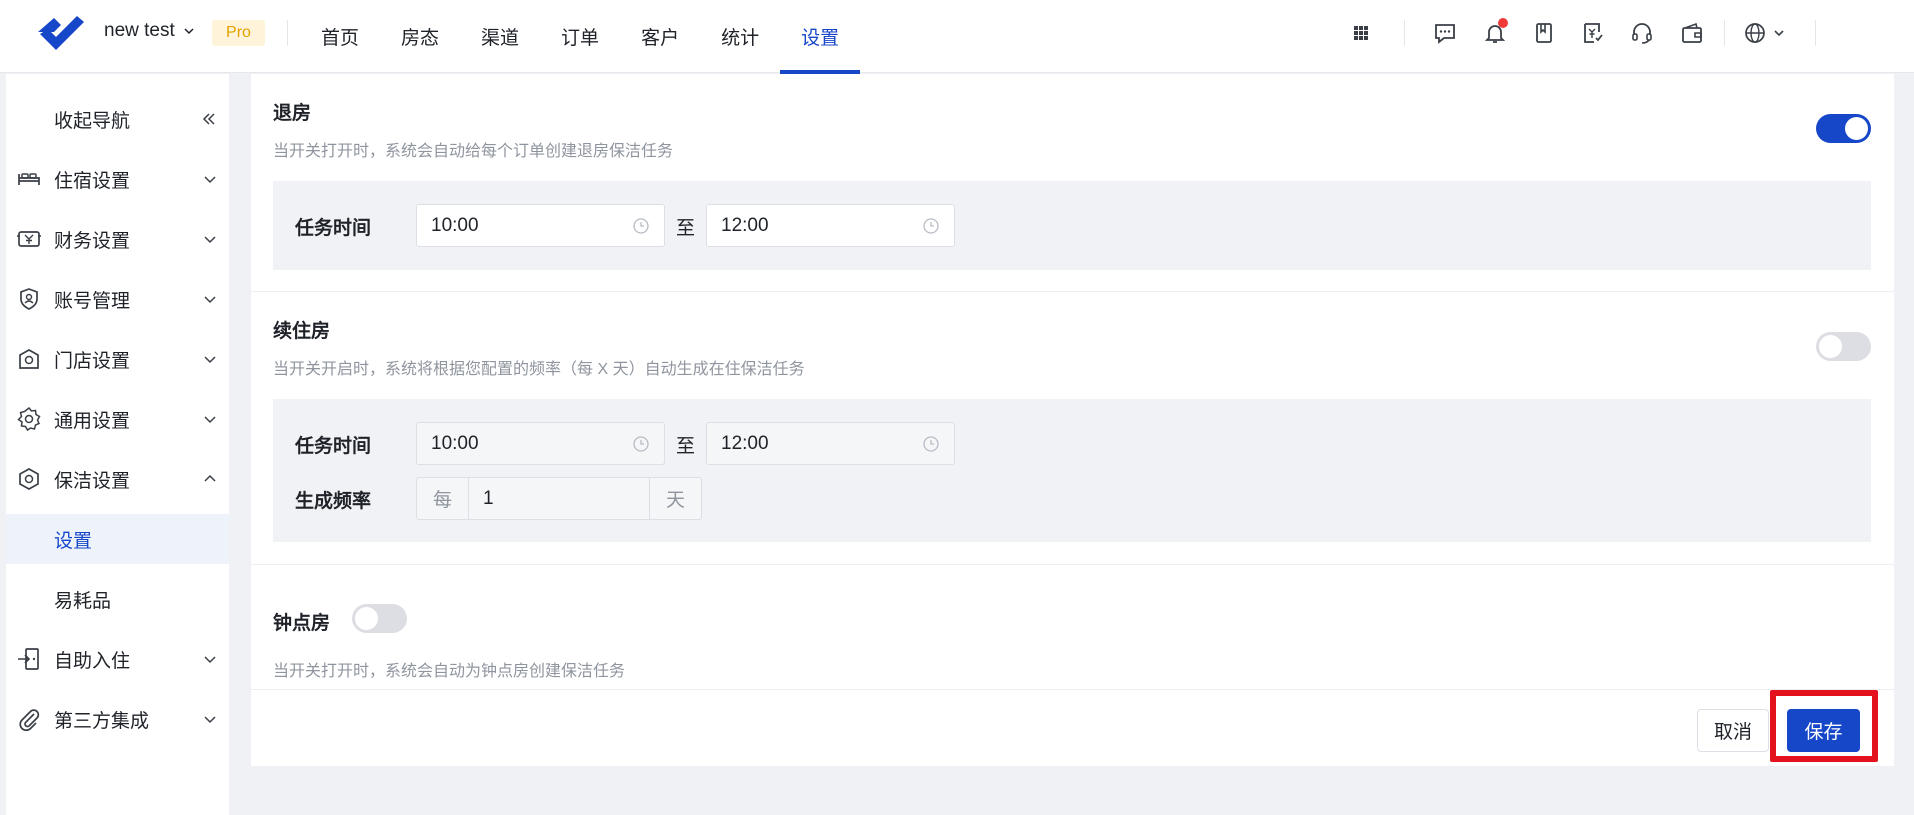  I want to click on door-icon, so click(29, 659).